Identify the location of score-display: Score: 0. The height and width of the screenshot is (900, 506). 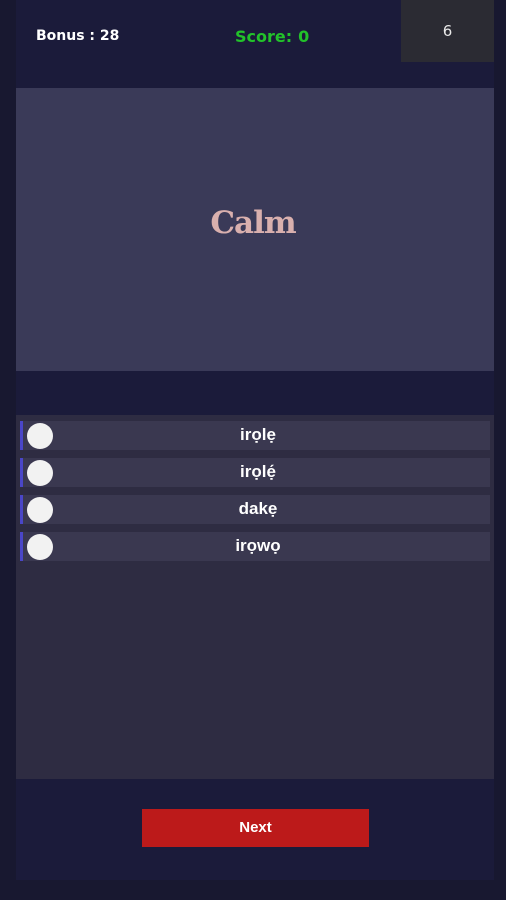
(272, 36).